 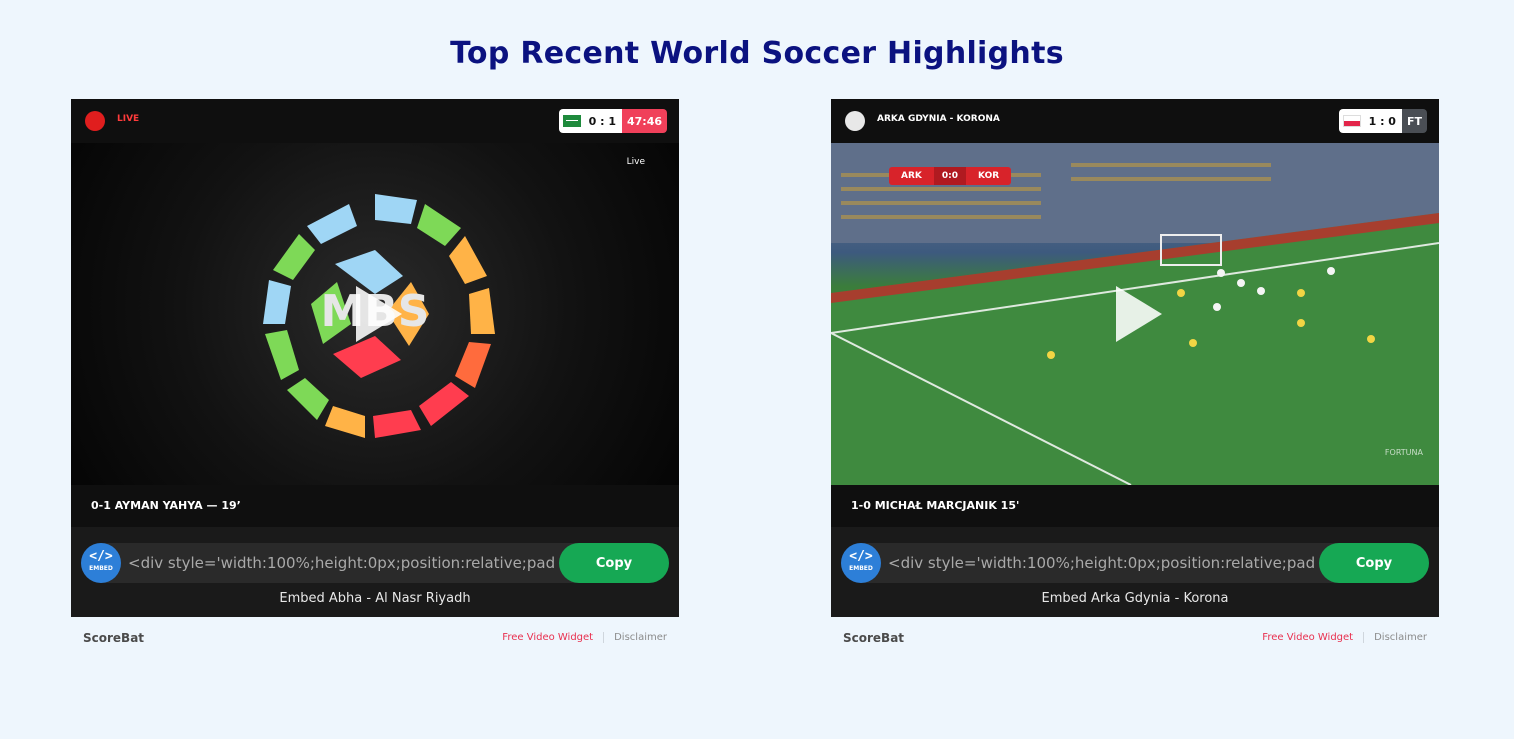 I want to click on status-indicator-icon, so click(x=855, y=121).